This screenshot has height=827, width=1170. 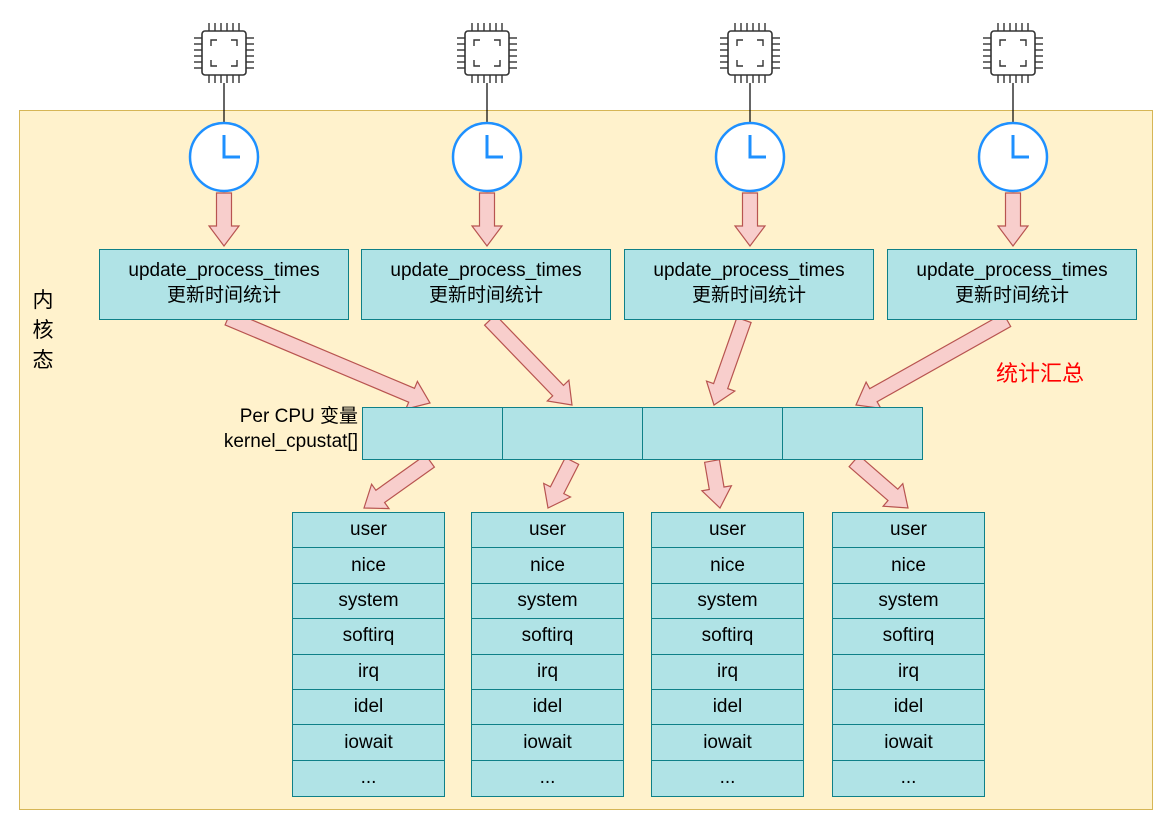 I want to click on summary-label: 统计汇总, so click(x=1040, y=374).